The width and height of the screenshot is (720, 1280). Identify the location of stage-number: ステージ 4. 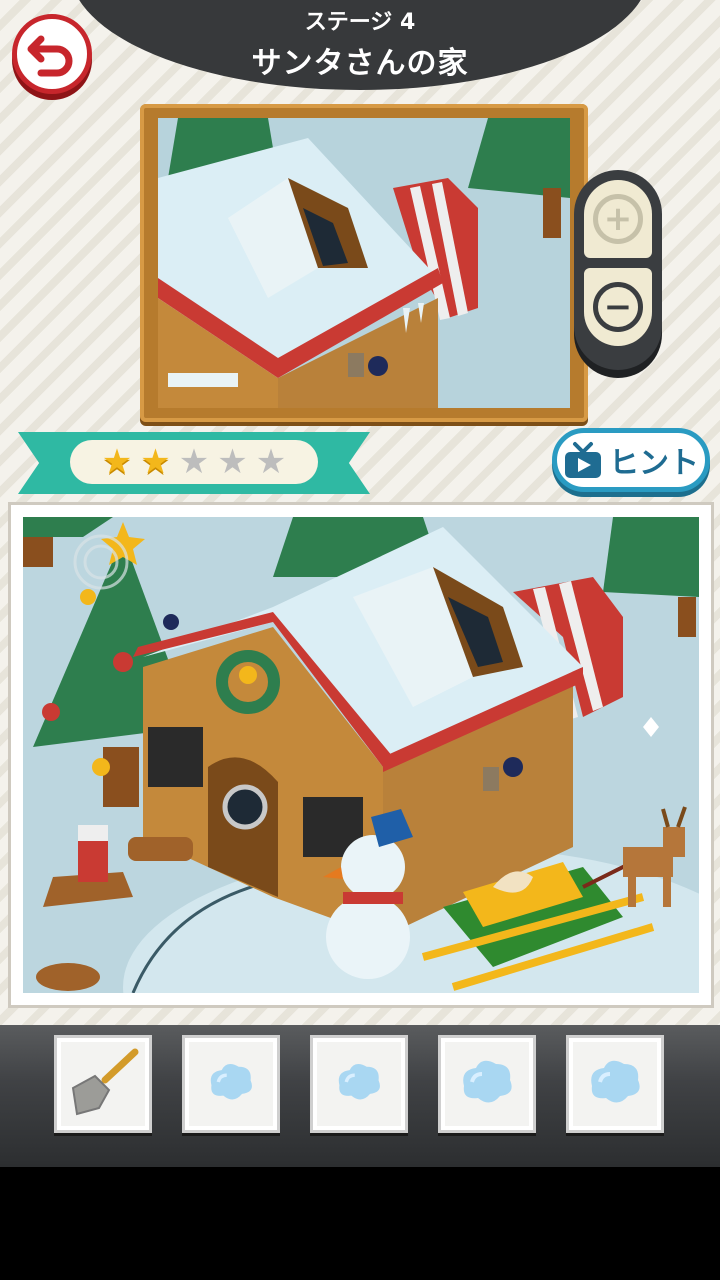
(360, 22).